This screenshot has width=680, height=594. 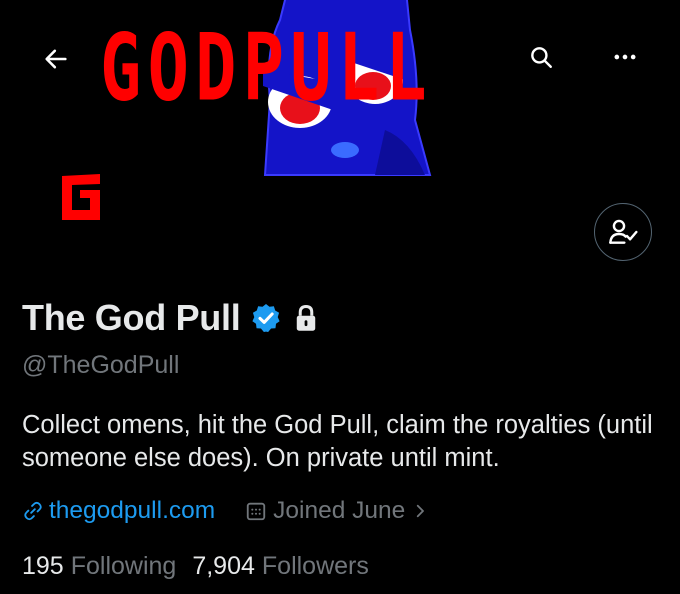 I want to click on profile-handle: @TheGodPull, so click(x=101, y=365).